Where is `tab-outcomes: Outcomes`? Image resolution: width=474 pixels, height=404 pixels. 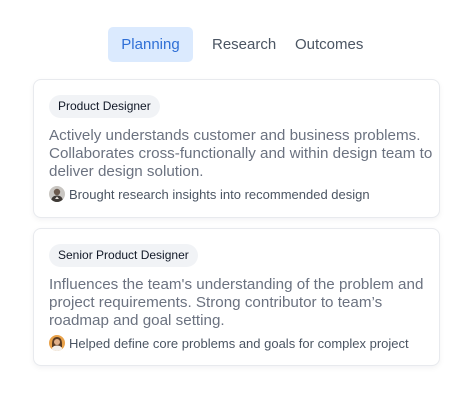
tab-outcomes: Outcomes is located at coordinates (329, 44).